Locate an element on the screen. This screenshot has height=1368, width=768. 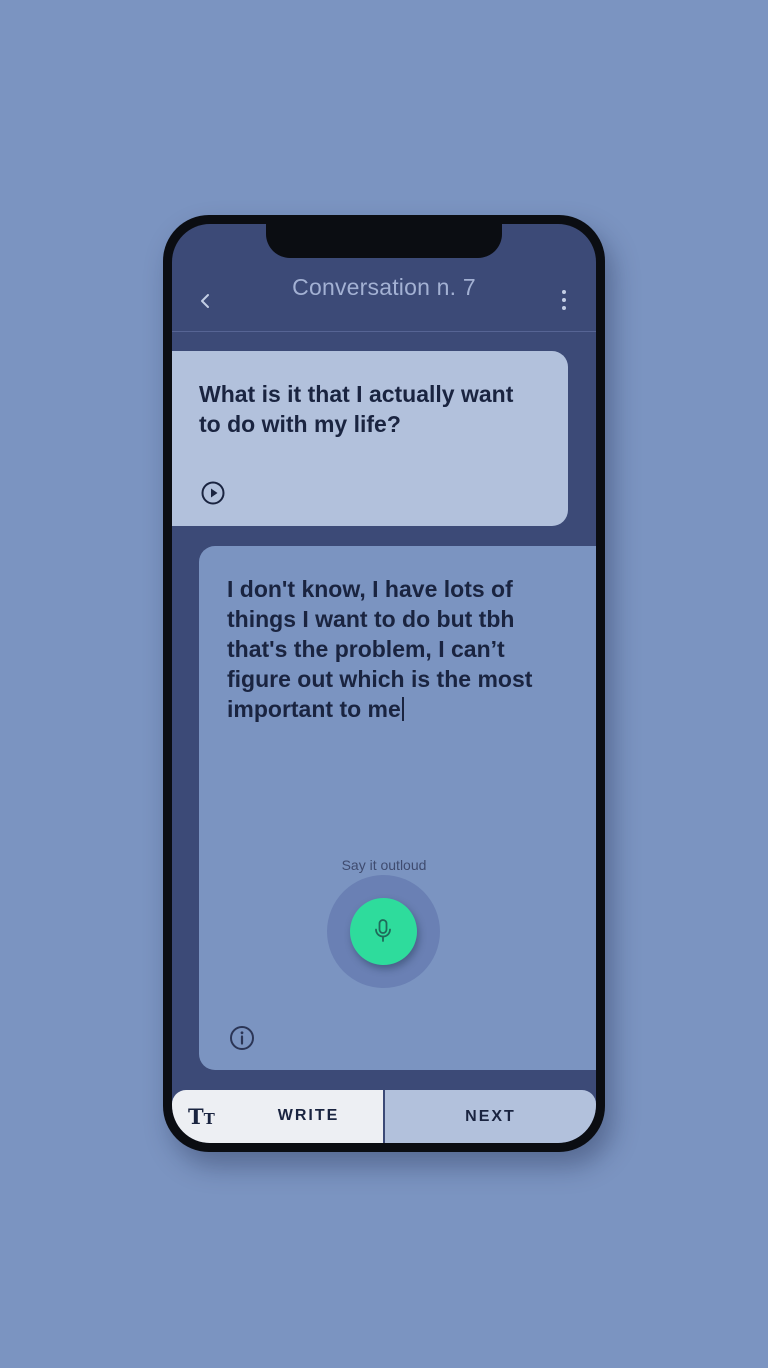
info-button is located at coordinates (242, 1038).